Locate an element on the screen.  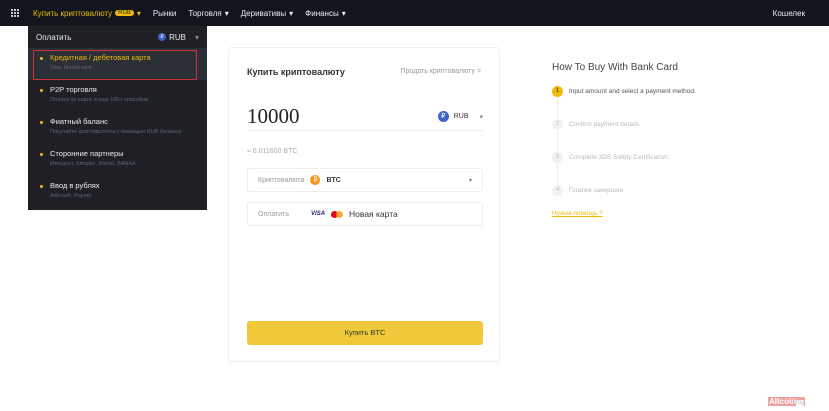
sell-crypto-link: Продать криптовалюту > is located at coordinates (441, 71).